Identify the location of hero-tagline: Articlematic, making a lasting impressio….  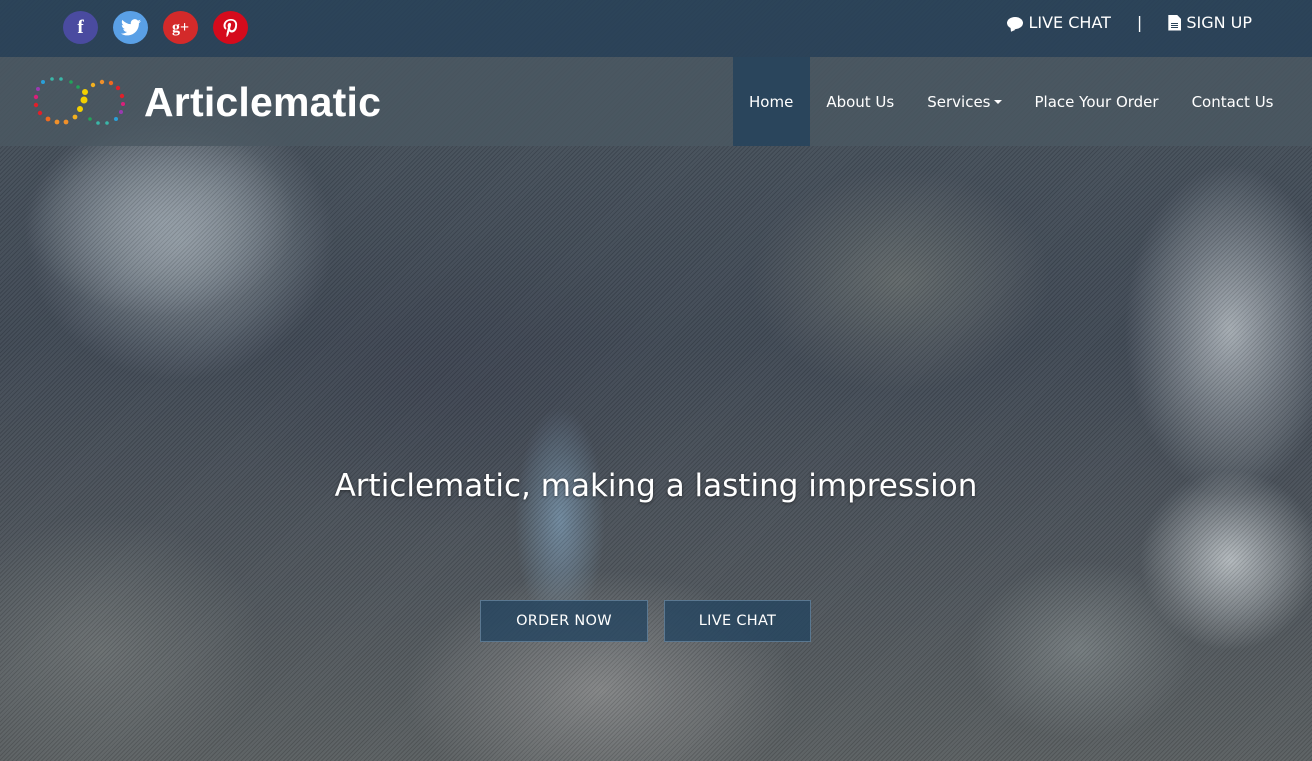
(656, 486).